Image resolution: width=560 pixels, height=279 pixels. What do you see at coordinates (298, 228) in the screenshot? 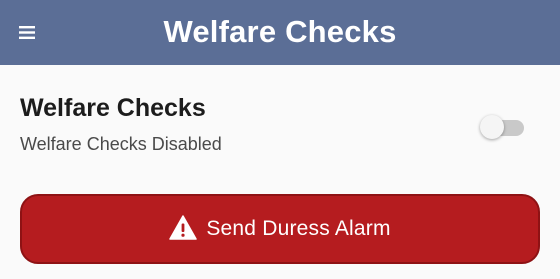
I see `send-duress-alarm-label: Send Duress Alarm` at bounding box center [298, 228].